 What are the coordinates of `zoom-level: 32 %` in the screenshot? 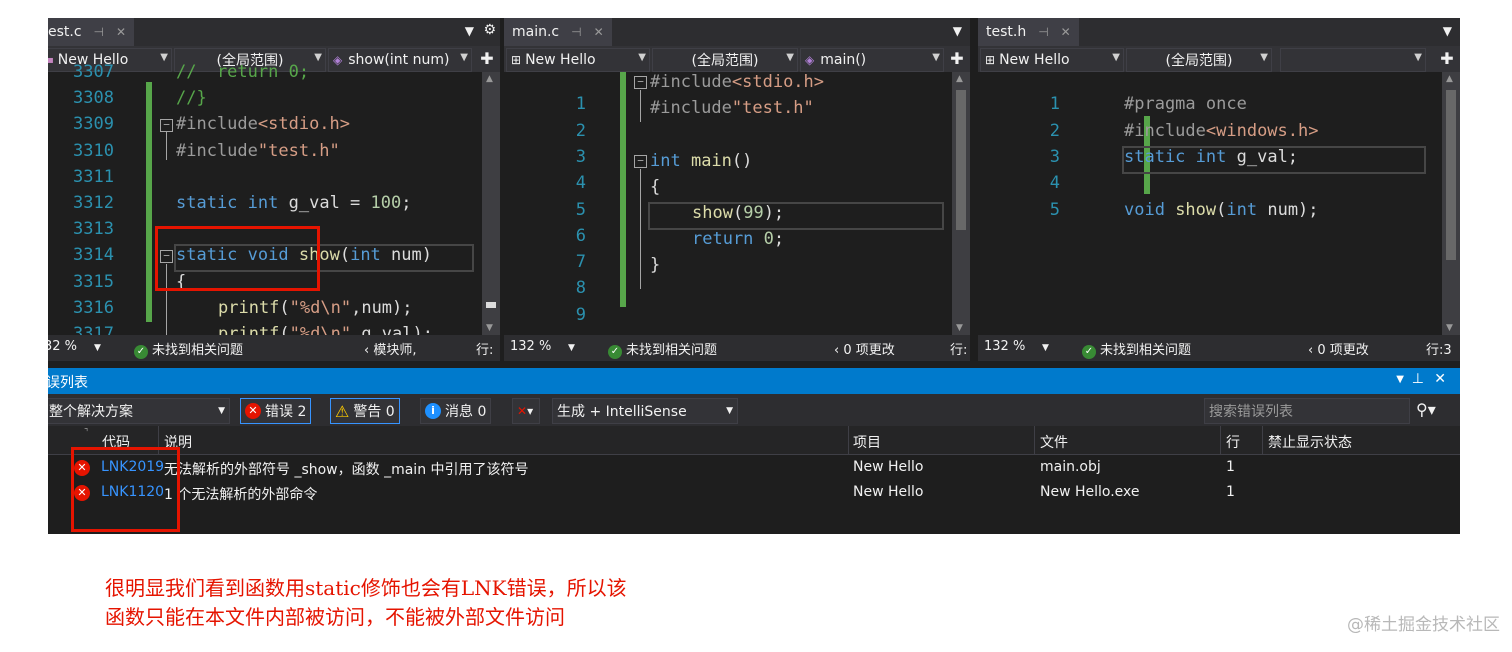 It's located at (62, 346).